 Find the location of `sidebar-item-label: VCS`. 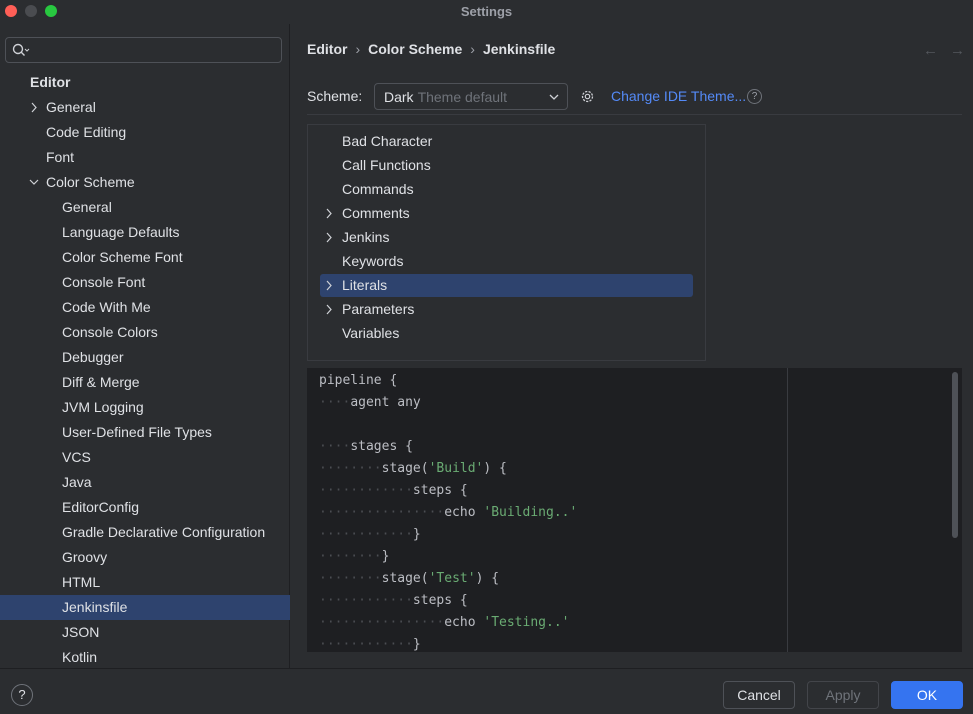

sidebar-item-label: VCS is located at coordinates (76, 457).